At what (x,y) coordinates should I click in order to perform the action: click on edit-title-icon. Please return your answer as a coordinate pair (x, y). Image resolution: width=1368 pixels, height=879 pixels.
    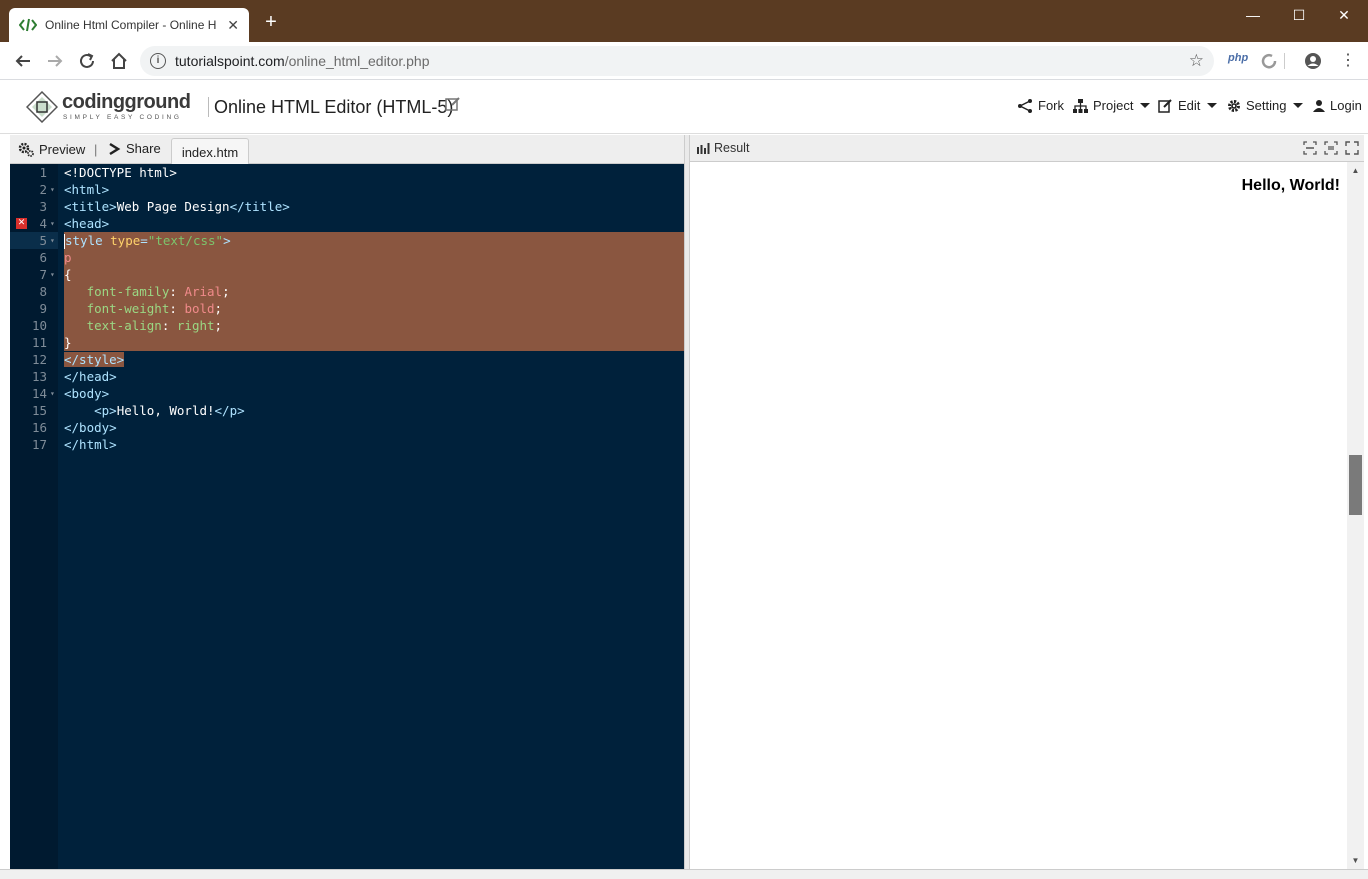
    Looking at the image, I should click on (453, 104).